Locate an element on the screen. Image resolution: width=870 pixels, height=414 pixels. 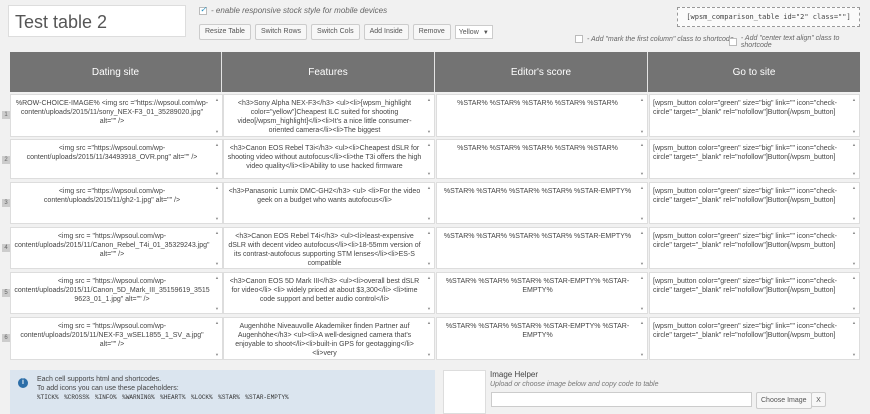
choose-image-button: Choose Image is located at coordinates (784, 400).